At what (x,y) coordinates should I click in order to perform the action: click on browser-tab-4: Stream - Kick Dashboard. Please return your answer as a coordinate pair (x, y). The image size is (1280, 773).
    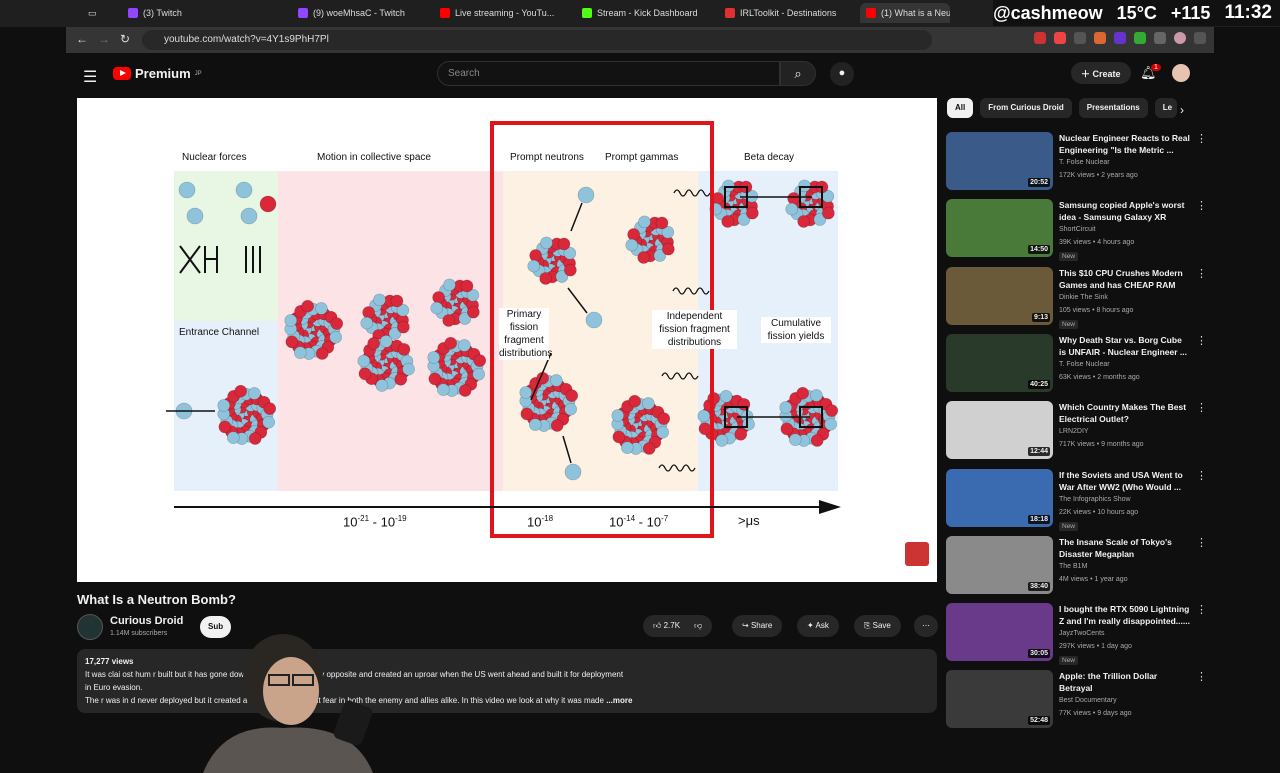
    Looking at the image, I should click on (647, 13).